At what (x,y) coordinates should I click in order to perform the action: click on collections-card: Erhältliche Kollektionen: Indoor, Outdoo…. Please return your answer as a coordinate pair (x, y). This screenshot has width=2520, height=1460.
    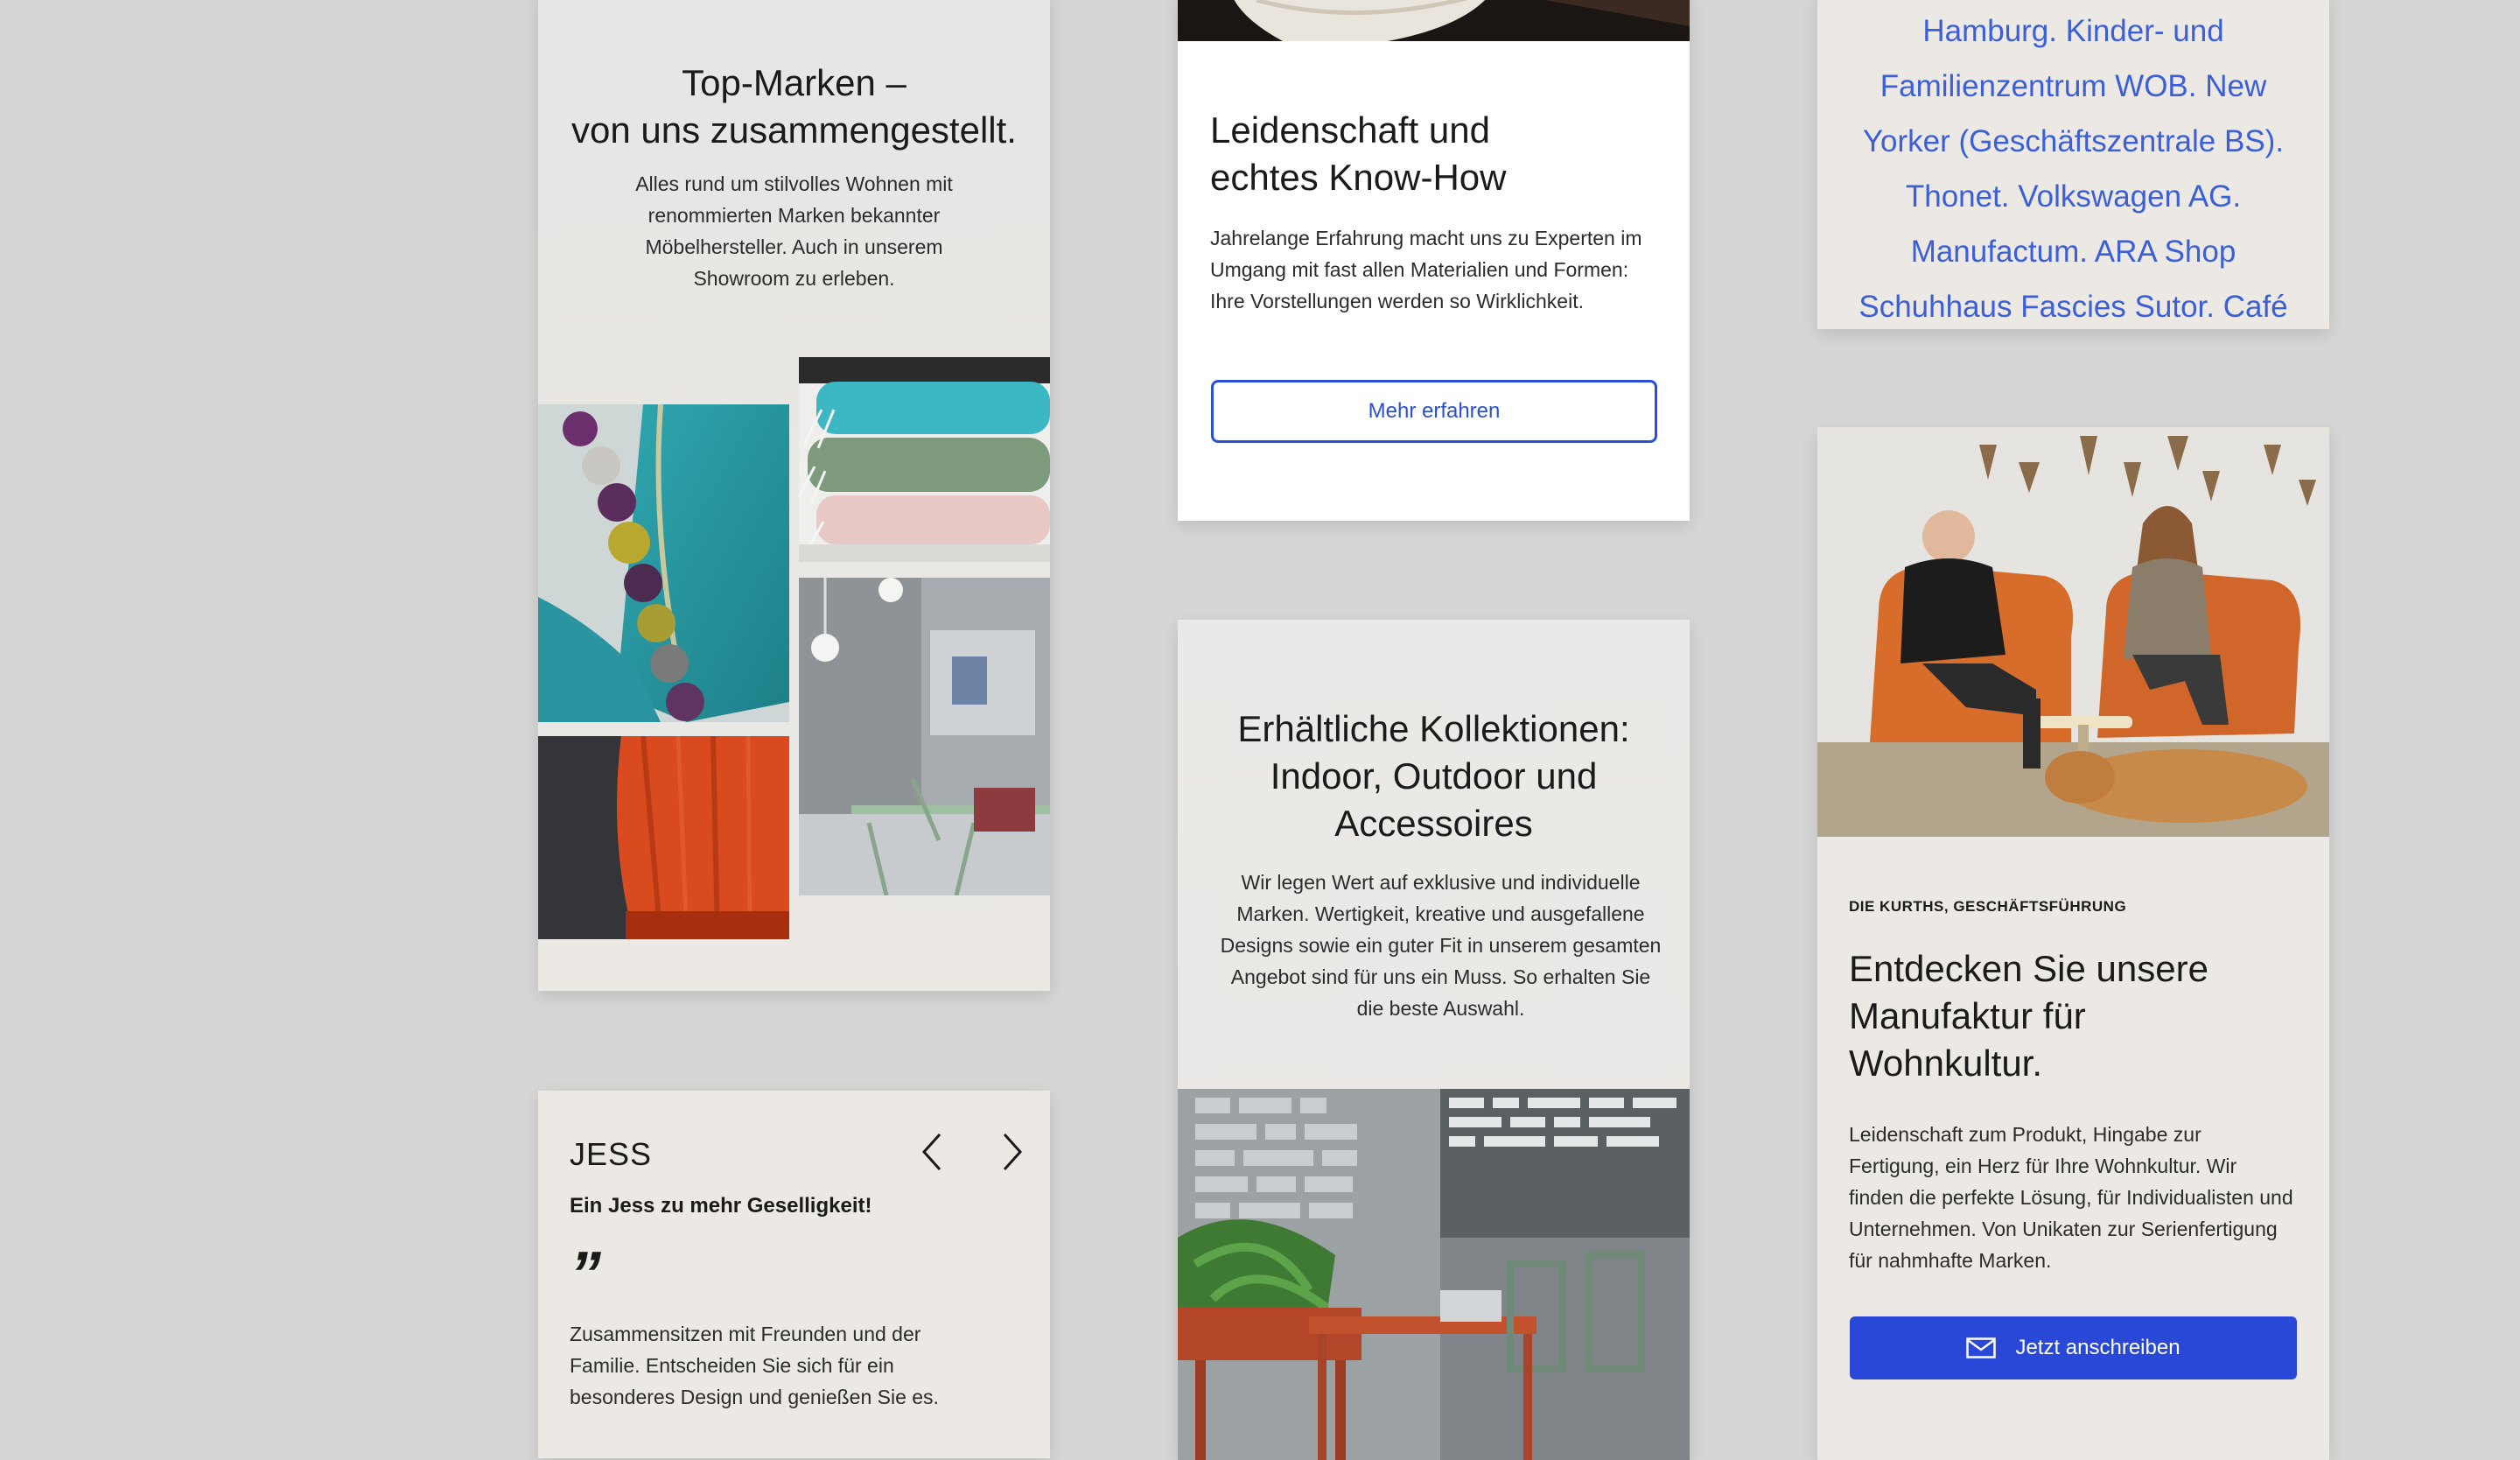
    Looking at the image, I should click on (1434, 1040).